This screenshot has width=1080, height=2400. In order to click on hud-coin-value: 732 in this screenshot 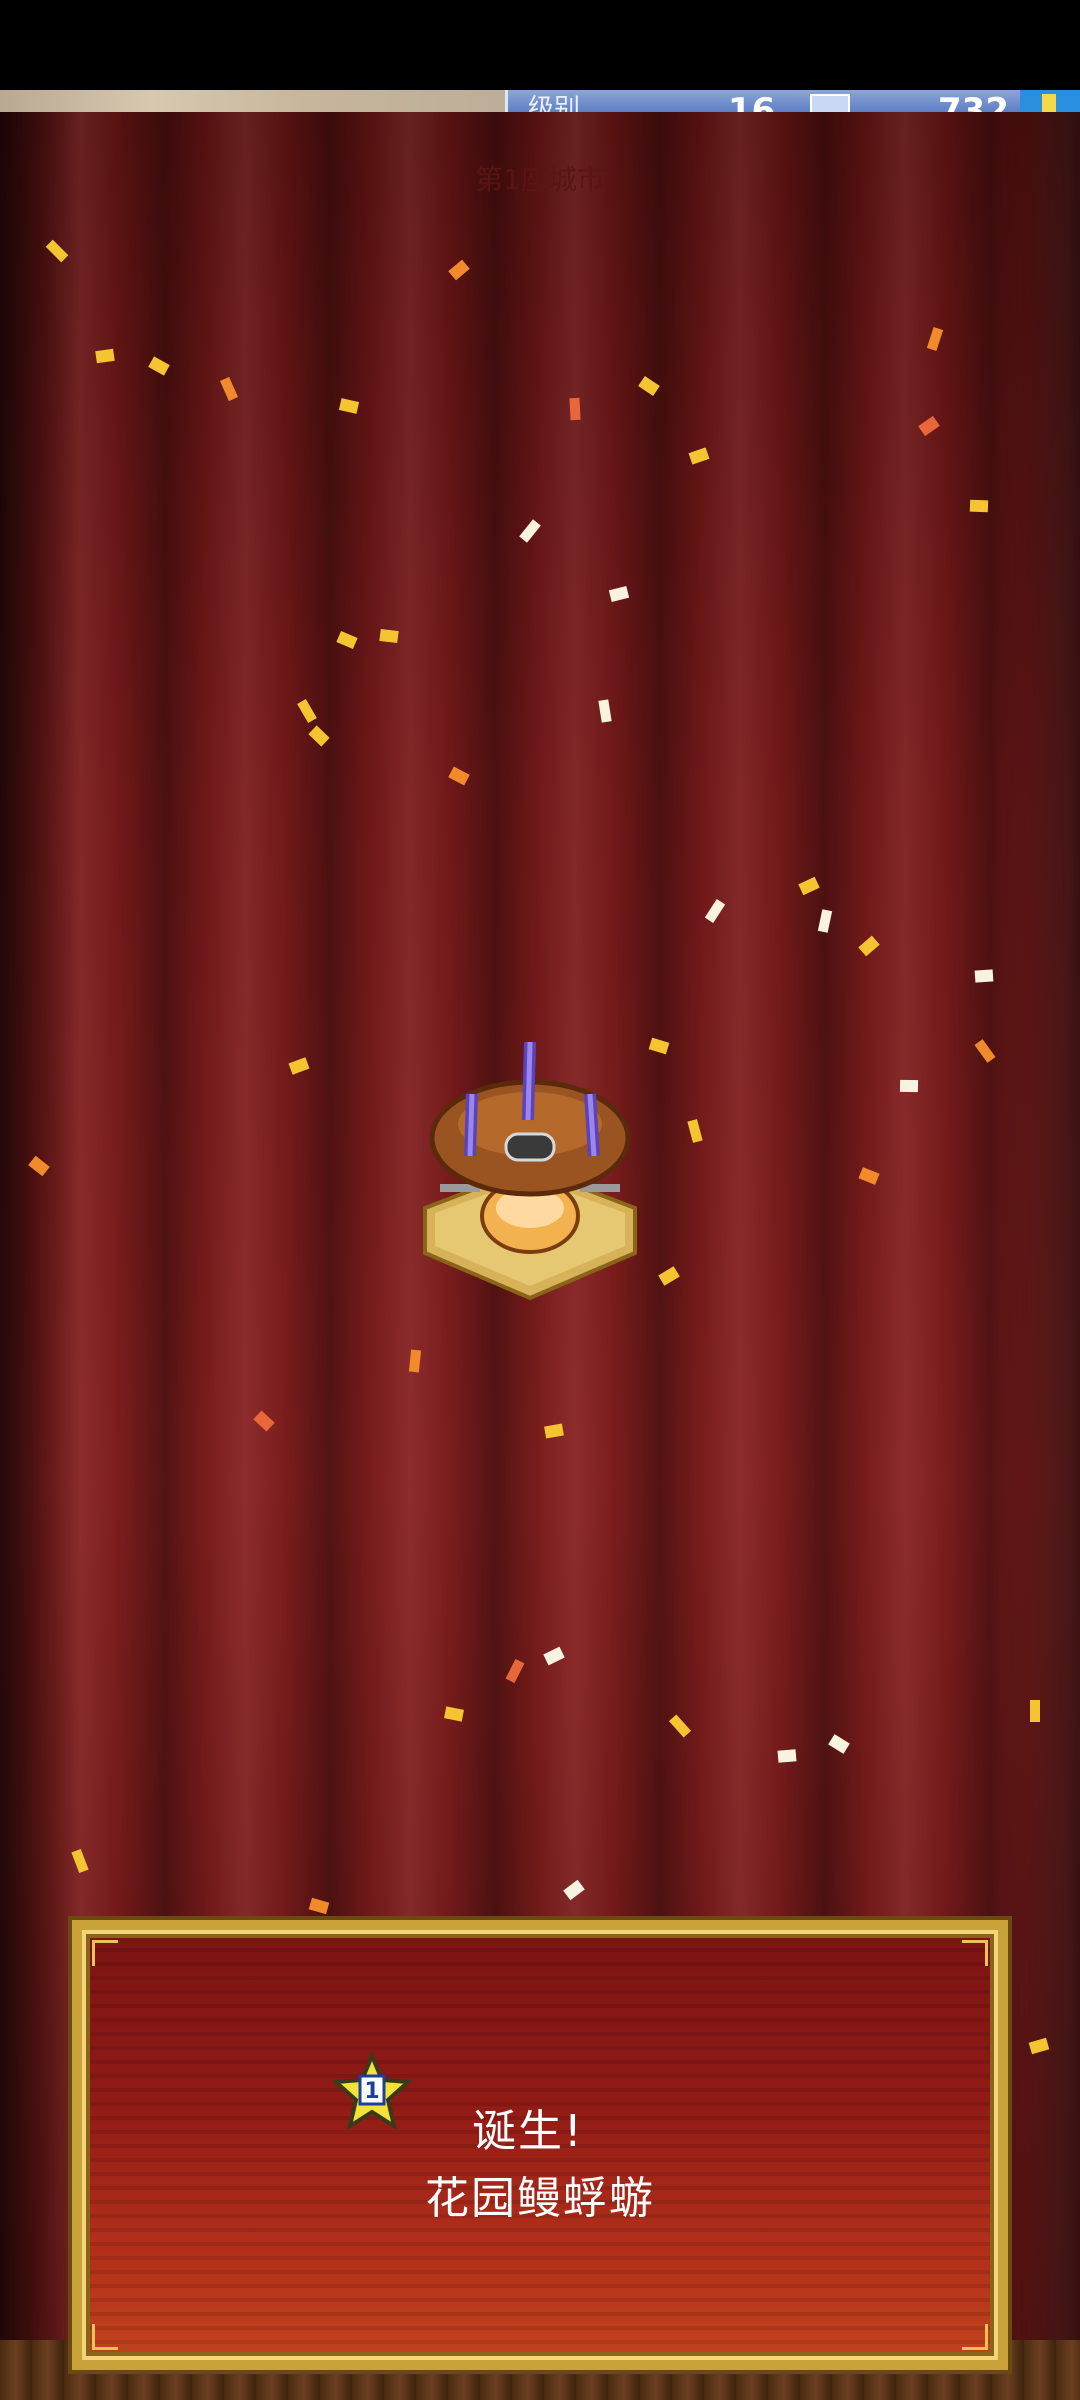, I will do `click(973, 101)`.